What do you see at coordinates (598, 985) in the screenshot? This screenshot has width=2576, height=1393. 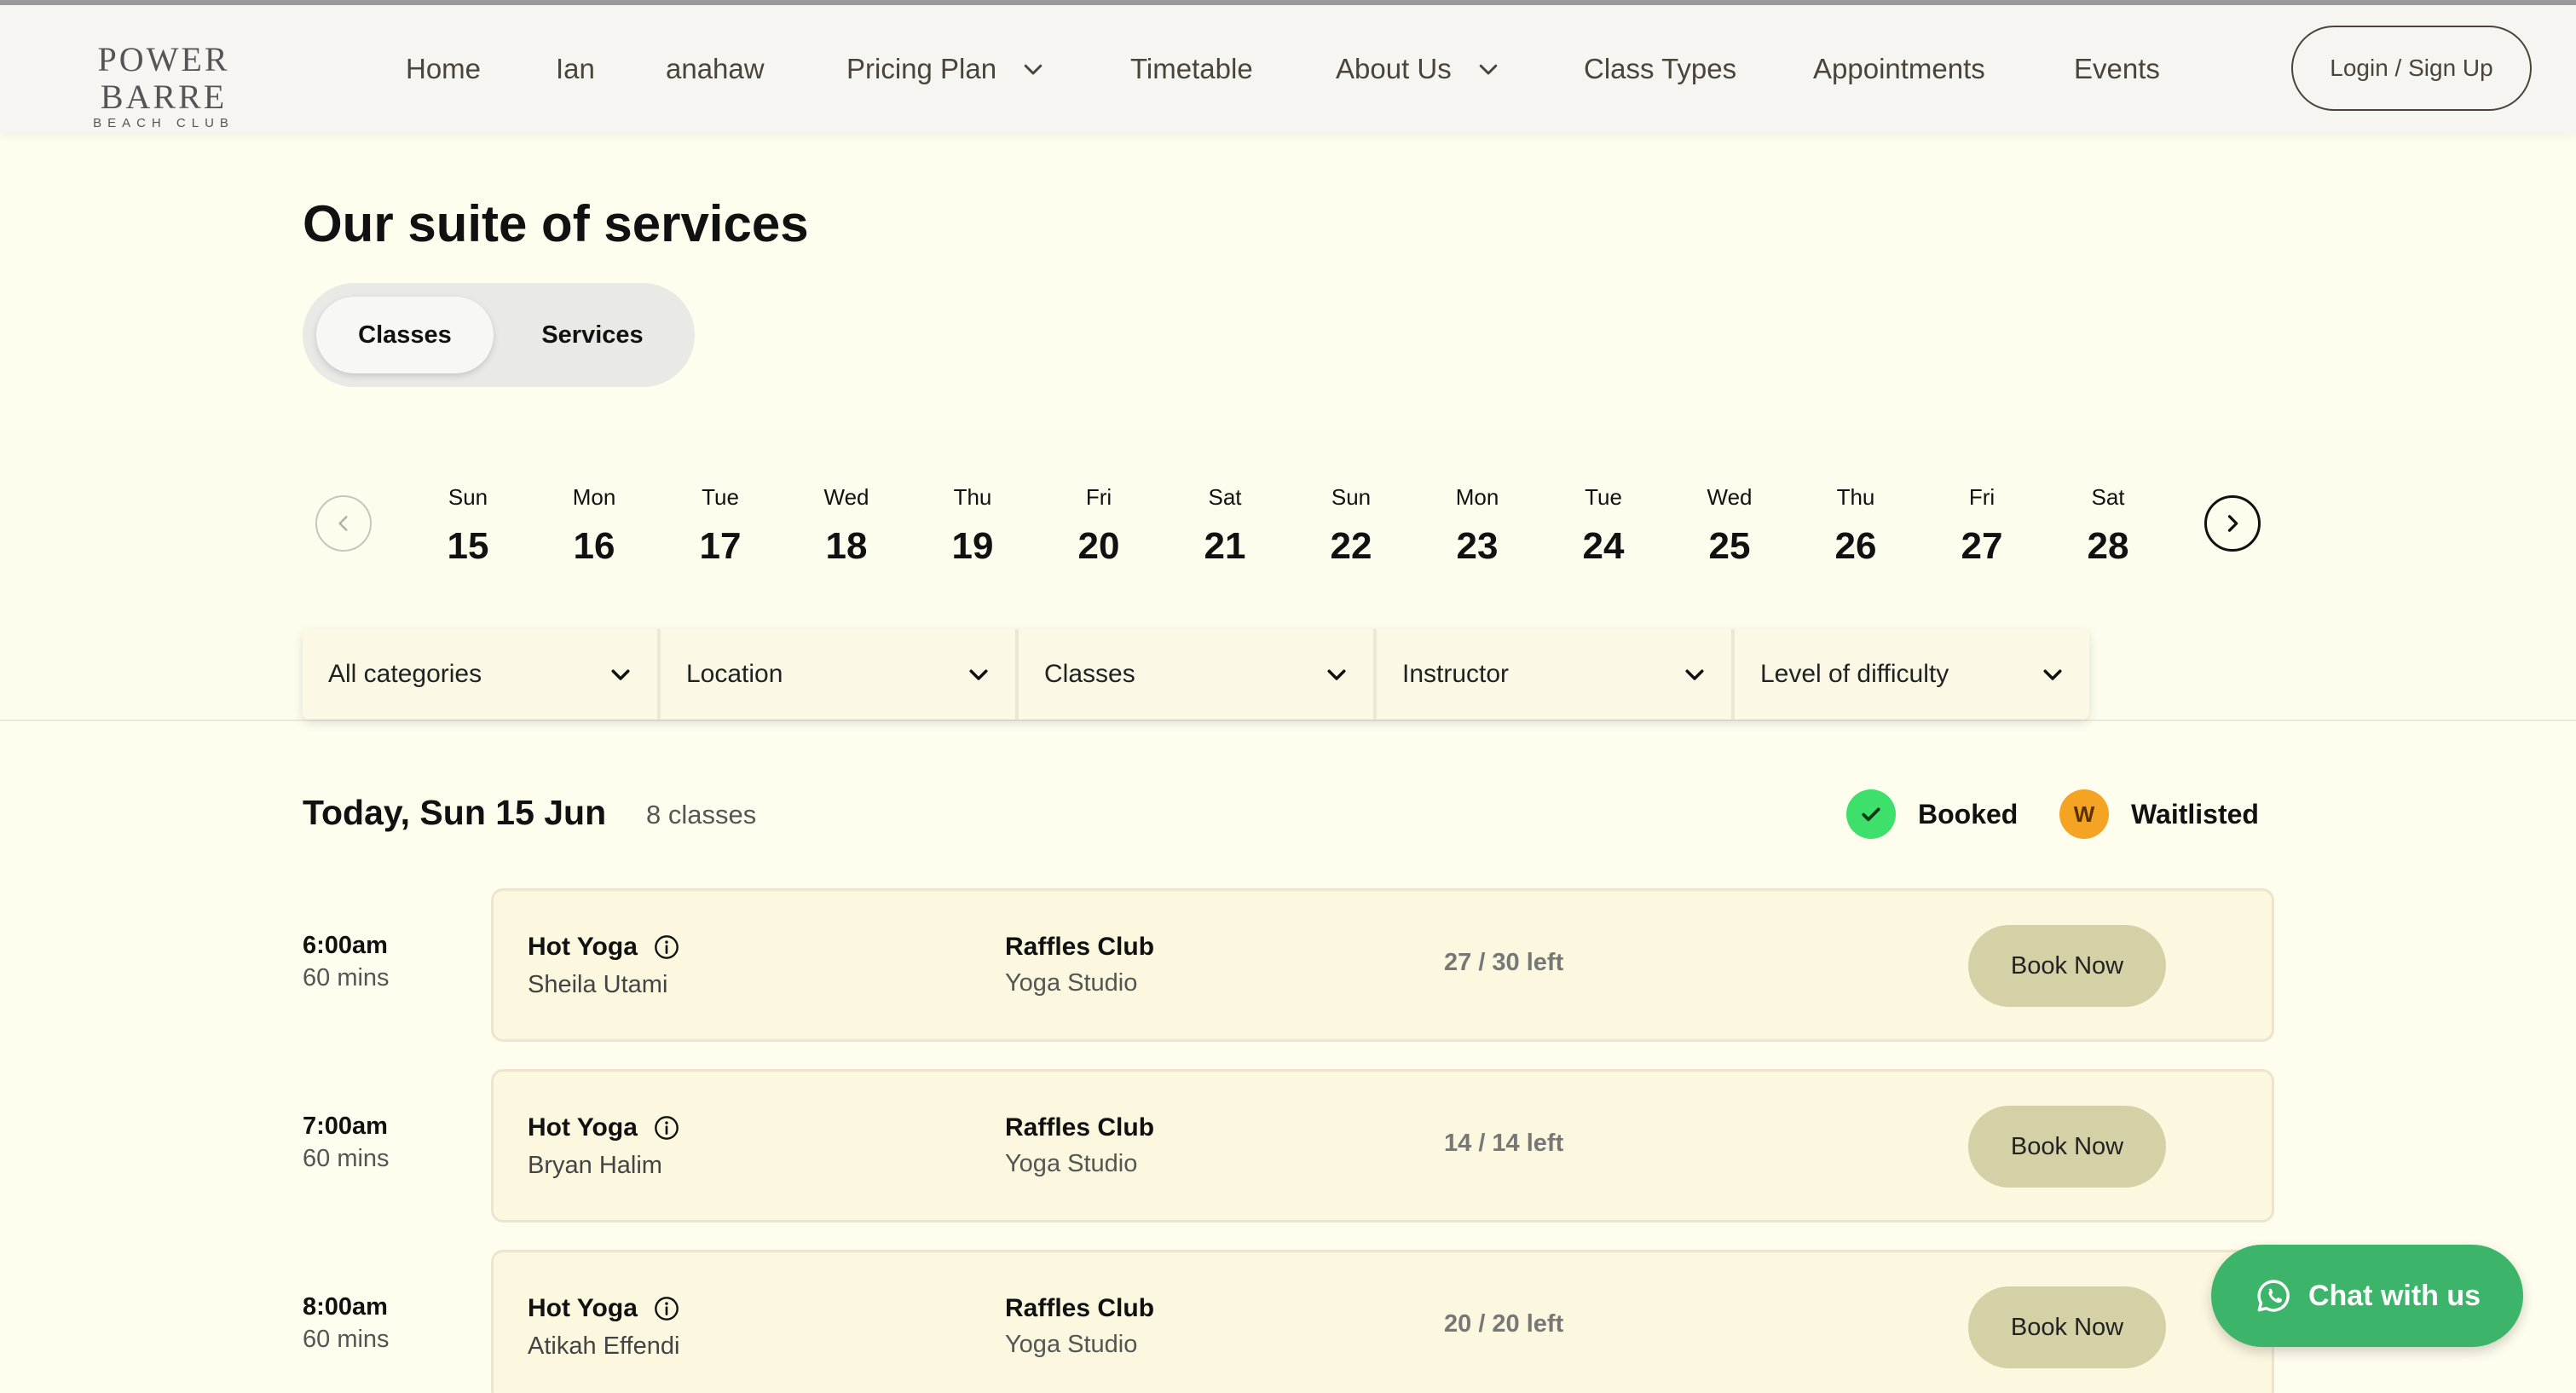 I see `class-instructor: Sheila Utami` at bounding box center [598, 985].